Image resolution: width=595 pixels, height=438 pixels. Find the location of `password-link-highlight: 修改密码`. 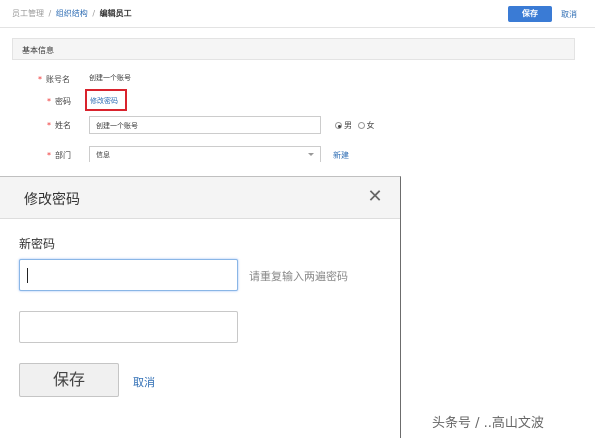

password-link-highlight: 修改密码 is located at coordinates (106, 100).